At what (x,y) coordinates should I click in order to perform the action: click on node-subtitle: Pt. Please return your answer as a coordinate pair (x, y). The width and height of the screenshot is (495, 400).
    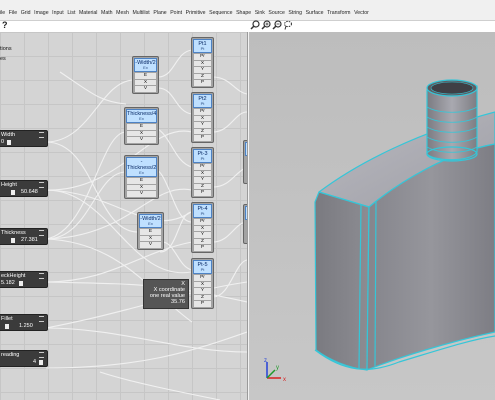
    Looking at the image, I should click on (202, 269).